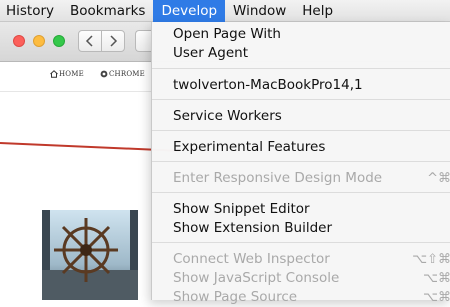 Image resolution: width=450 pixels, height=307 pixels. I want to click on menu-develop: Develop, so click(189, 11).